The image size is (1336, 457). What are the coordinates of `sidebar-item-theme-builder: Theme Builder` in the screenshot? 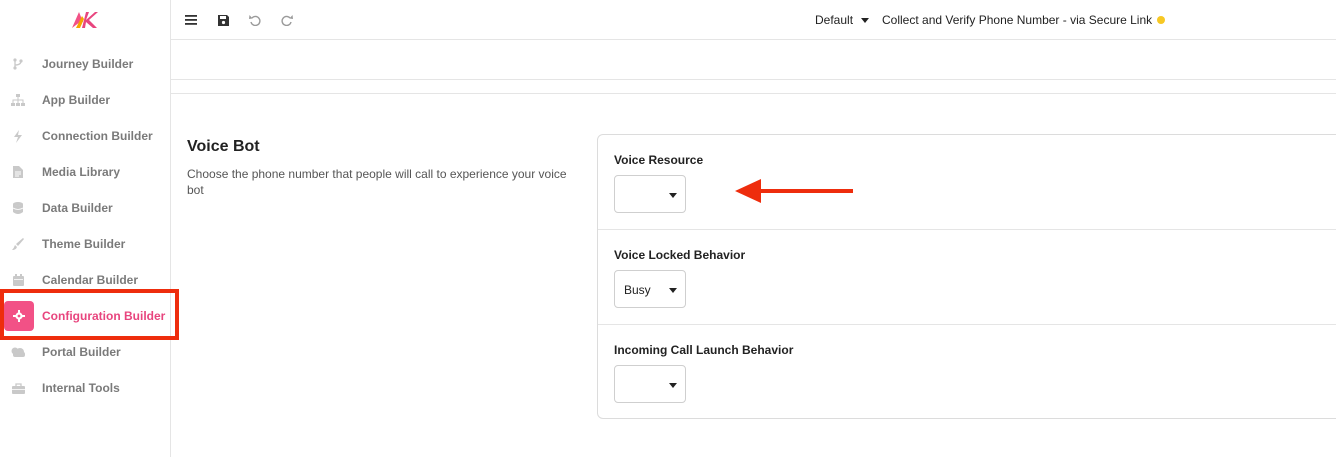 It's located at (85, 244).